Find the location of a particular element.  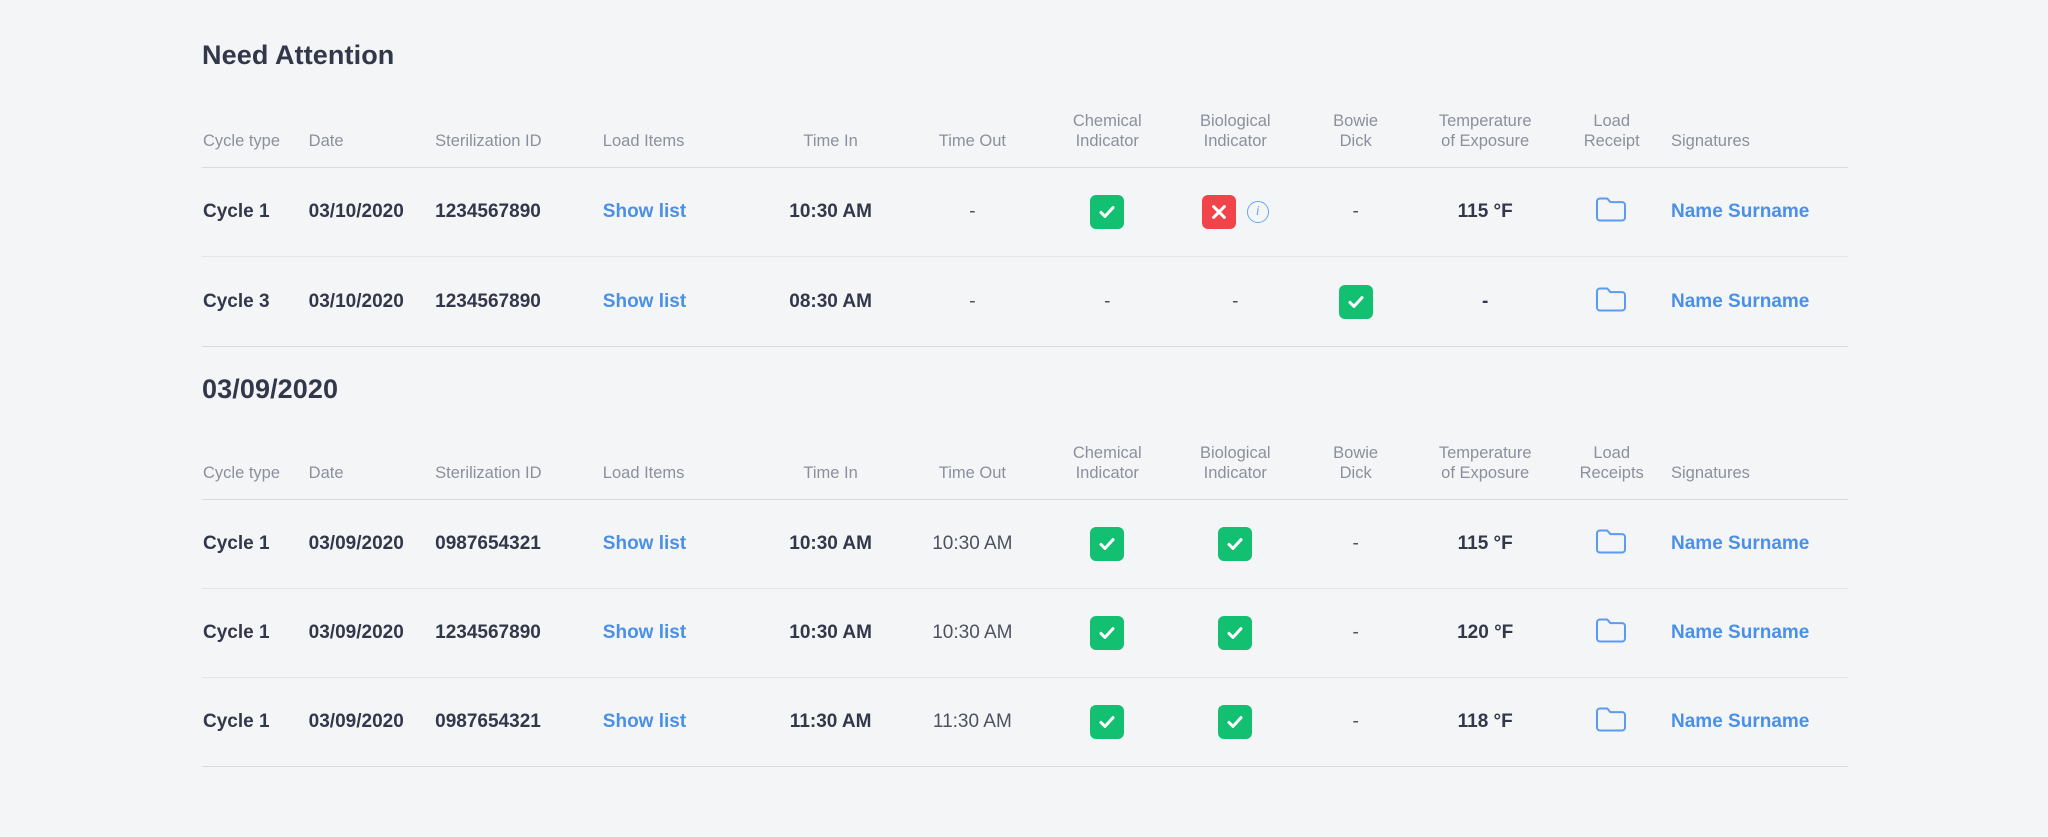

column-header-tout: Time Out is located at coordinates (972, 141).